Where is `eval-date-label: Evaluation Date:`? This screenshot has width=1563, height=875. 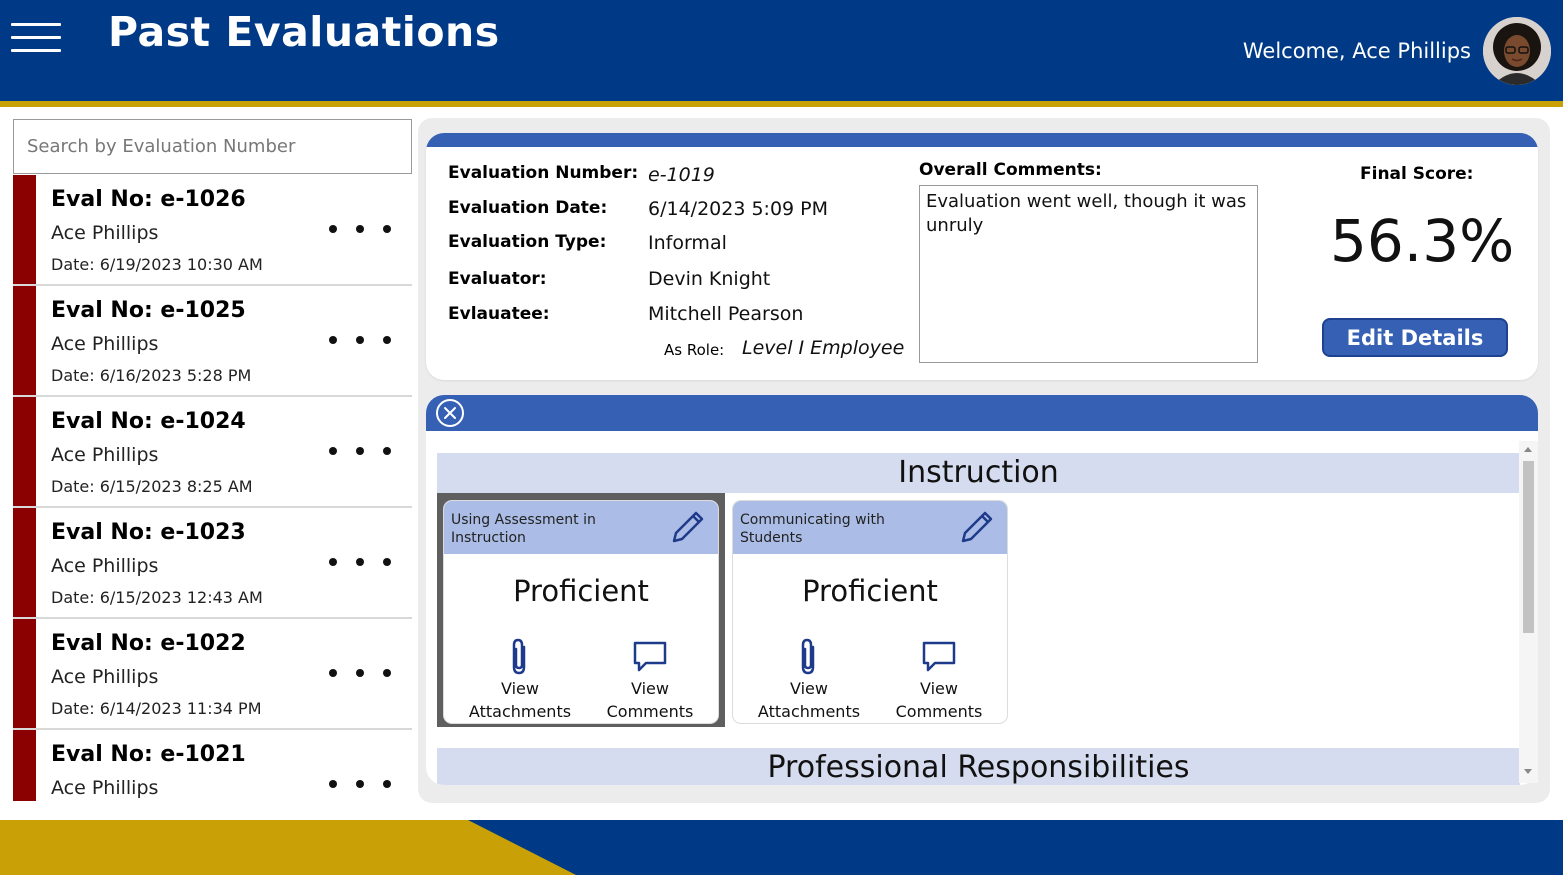 eval-date-label: Evaluation Date: is located at coordinates (528, 208).